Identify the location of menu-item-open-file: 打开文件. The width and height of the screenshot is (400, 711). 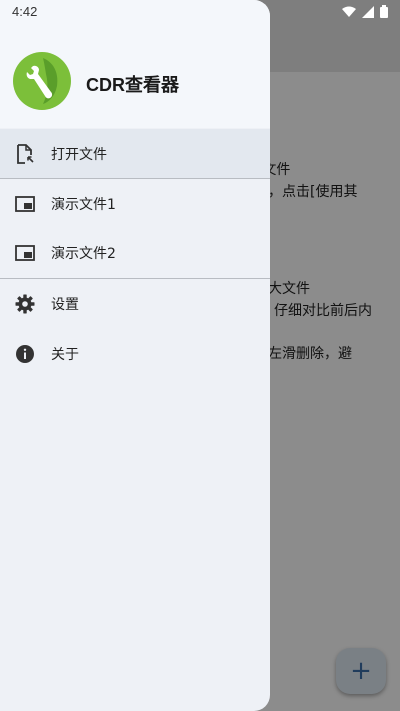
(135, 154).